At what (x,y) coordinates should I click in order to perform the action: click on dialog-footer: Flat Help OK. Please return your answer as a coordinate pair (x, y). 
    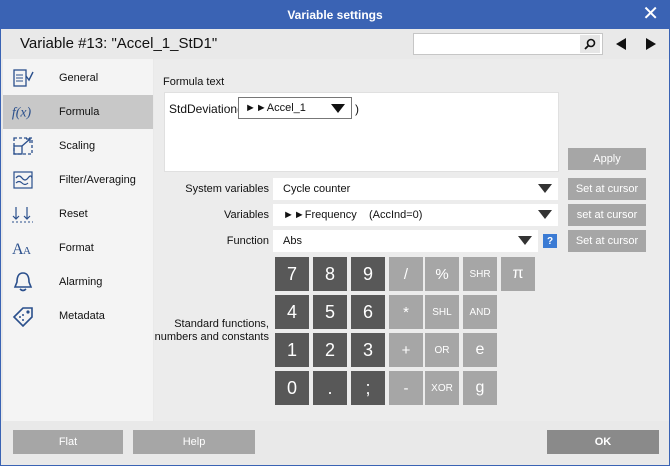
    Looking at the image, I should click on (336, 443).